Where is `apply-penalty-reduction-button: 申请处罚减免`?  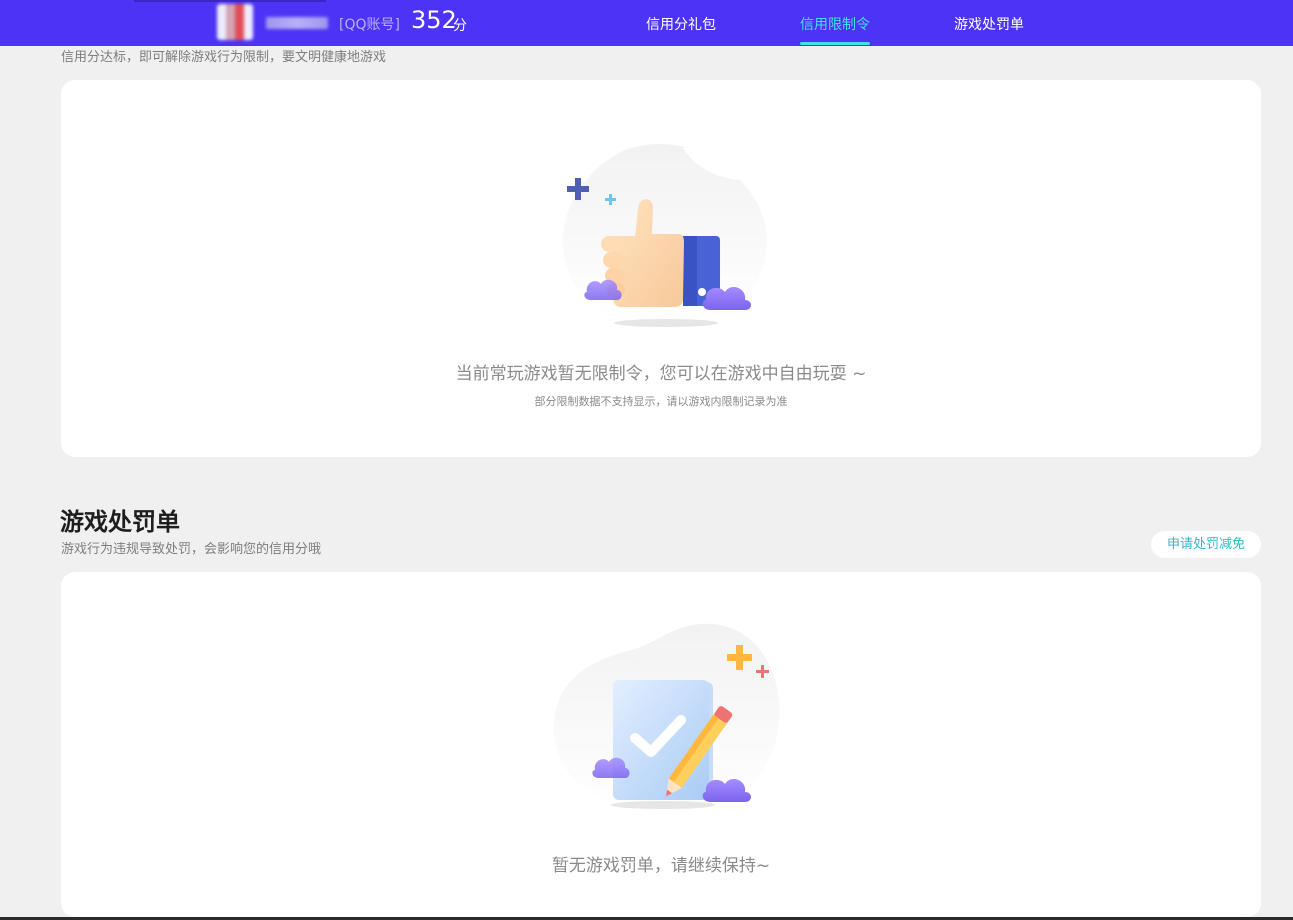 apply-penalty-reduction-button: 申请处罚减免 is located at coordinates (1206, 544).